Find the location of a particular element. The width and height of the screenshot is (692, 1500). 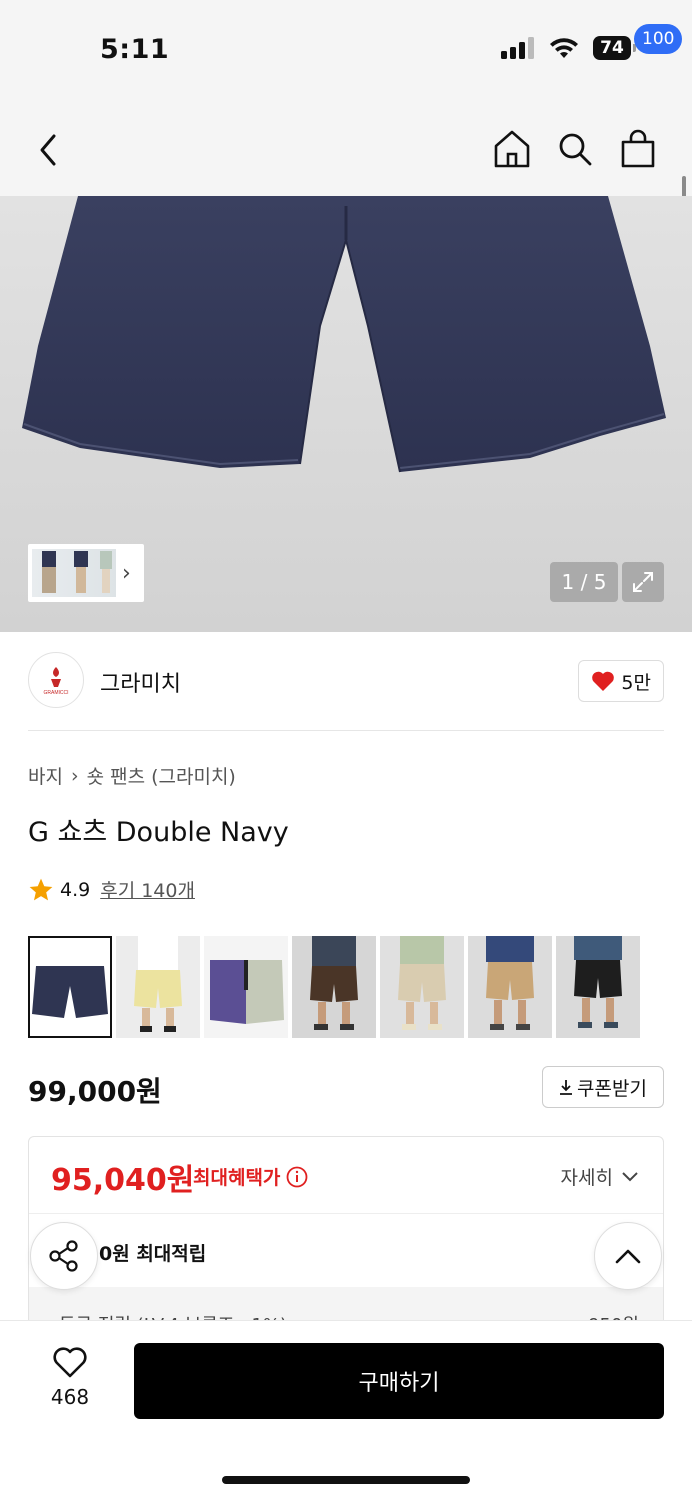

chevron-down-icon is located at coordinates (630, 1176).